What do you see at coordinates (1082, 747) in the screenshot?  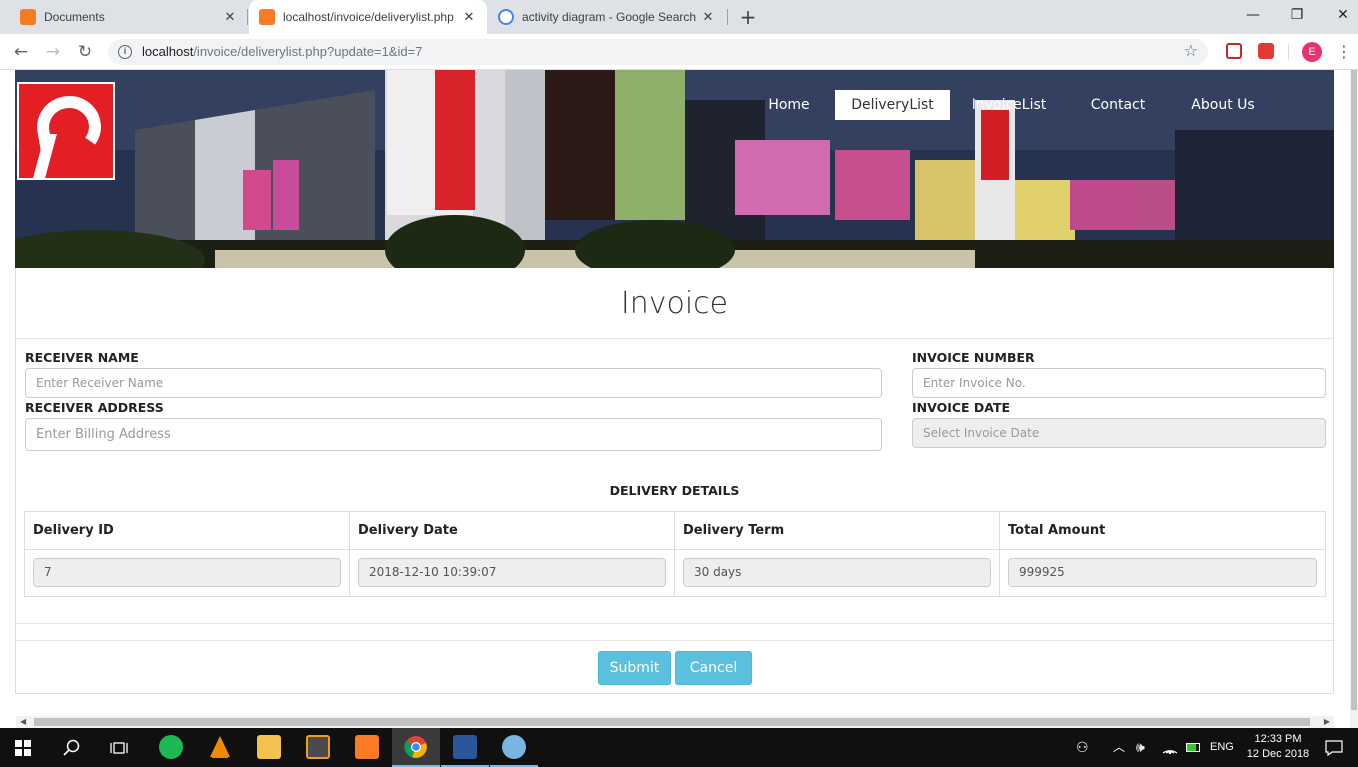 I see `people-icon: ⚇` at bounding box center [1082, 747].